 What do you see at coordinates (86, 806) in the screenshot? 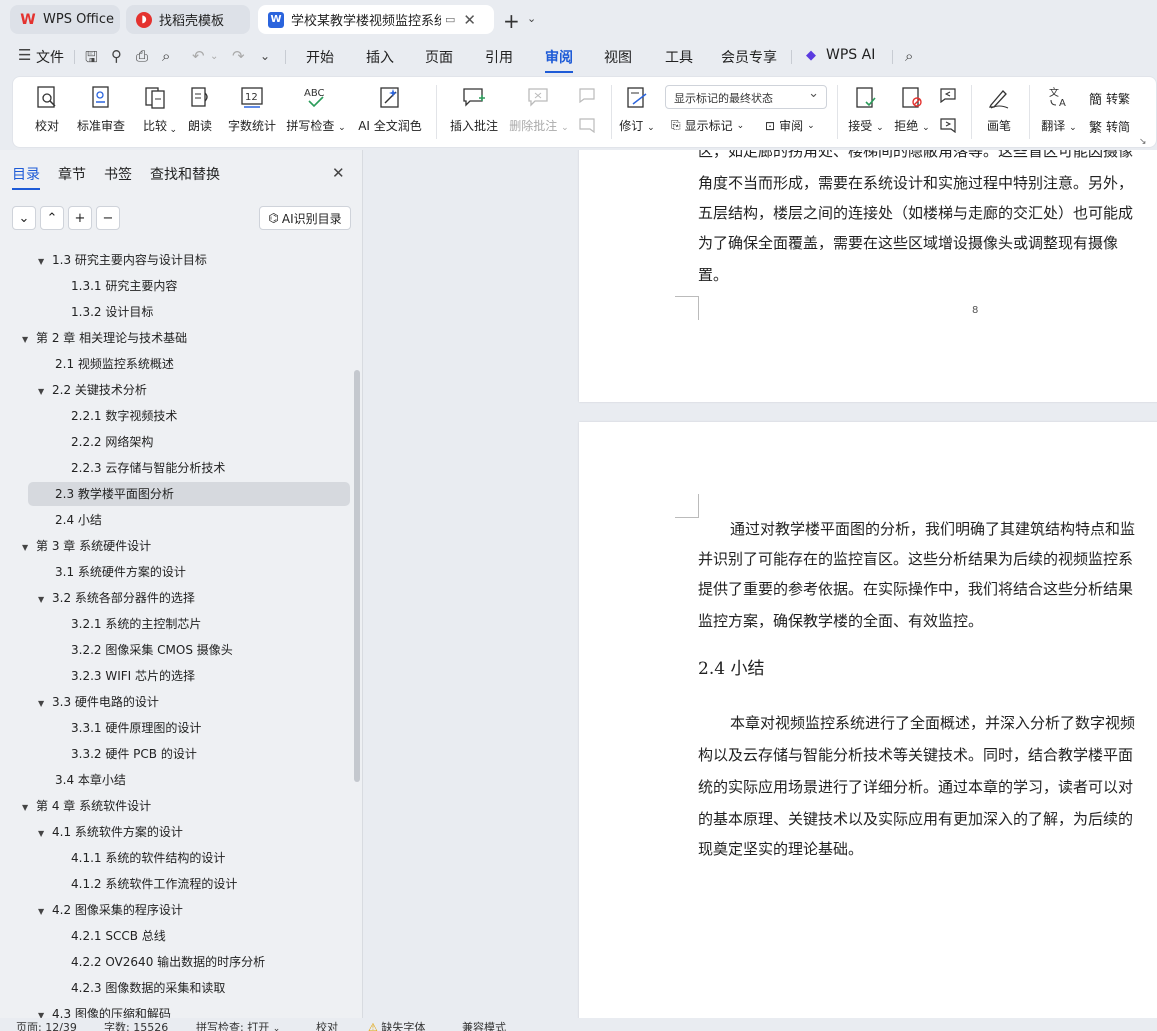
I see `toc-item: ▼ 第 4 章 系统软件设计` at bounding box center [86, 806].